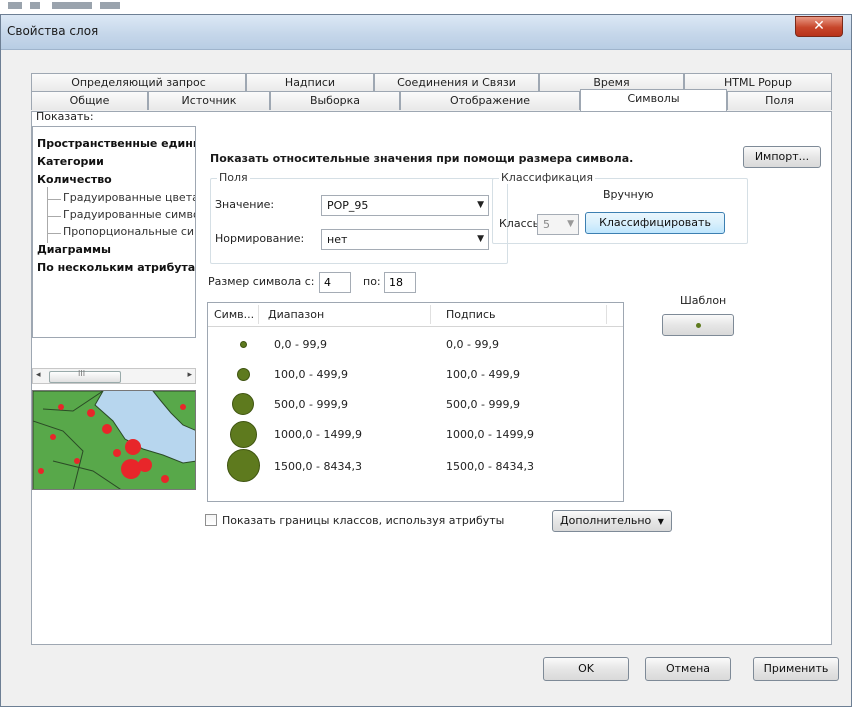  I want to click on classification-method: Вручную, so click(628, 194).